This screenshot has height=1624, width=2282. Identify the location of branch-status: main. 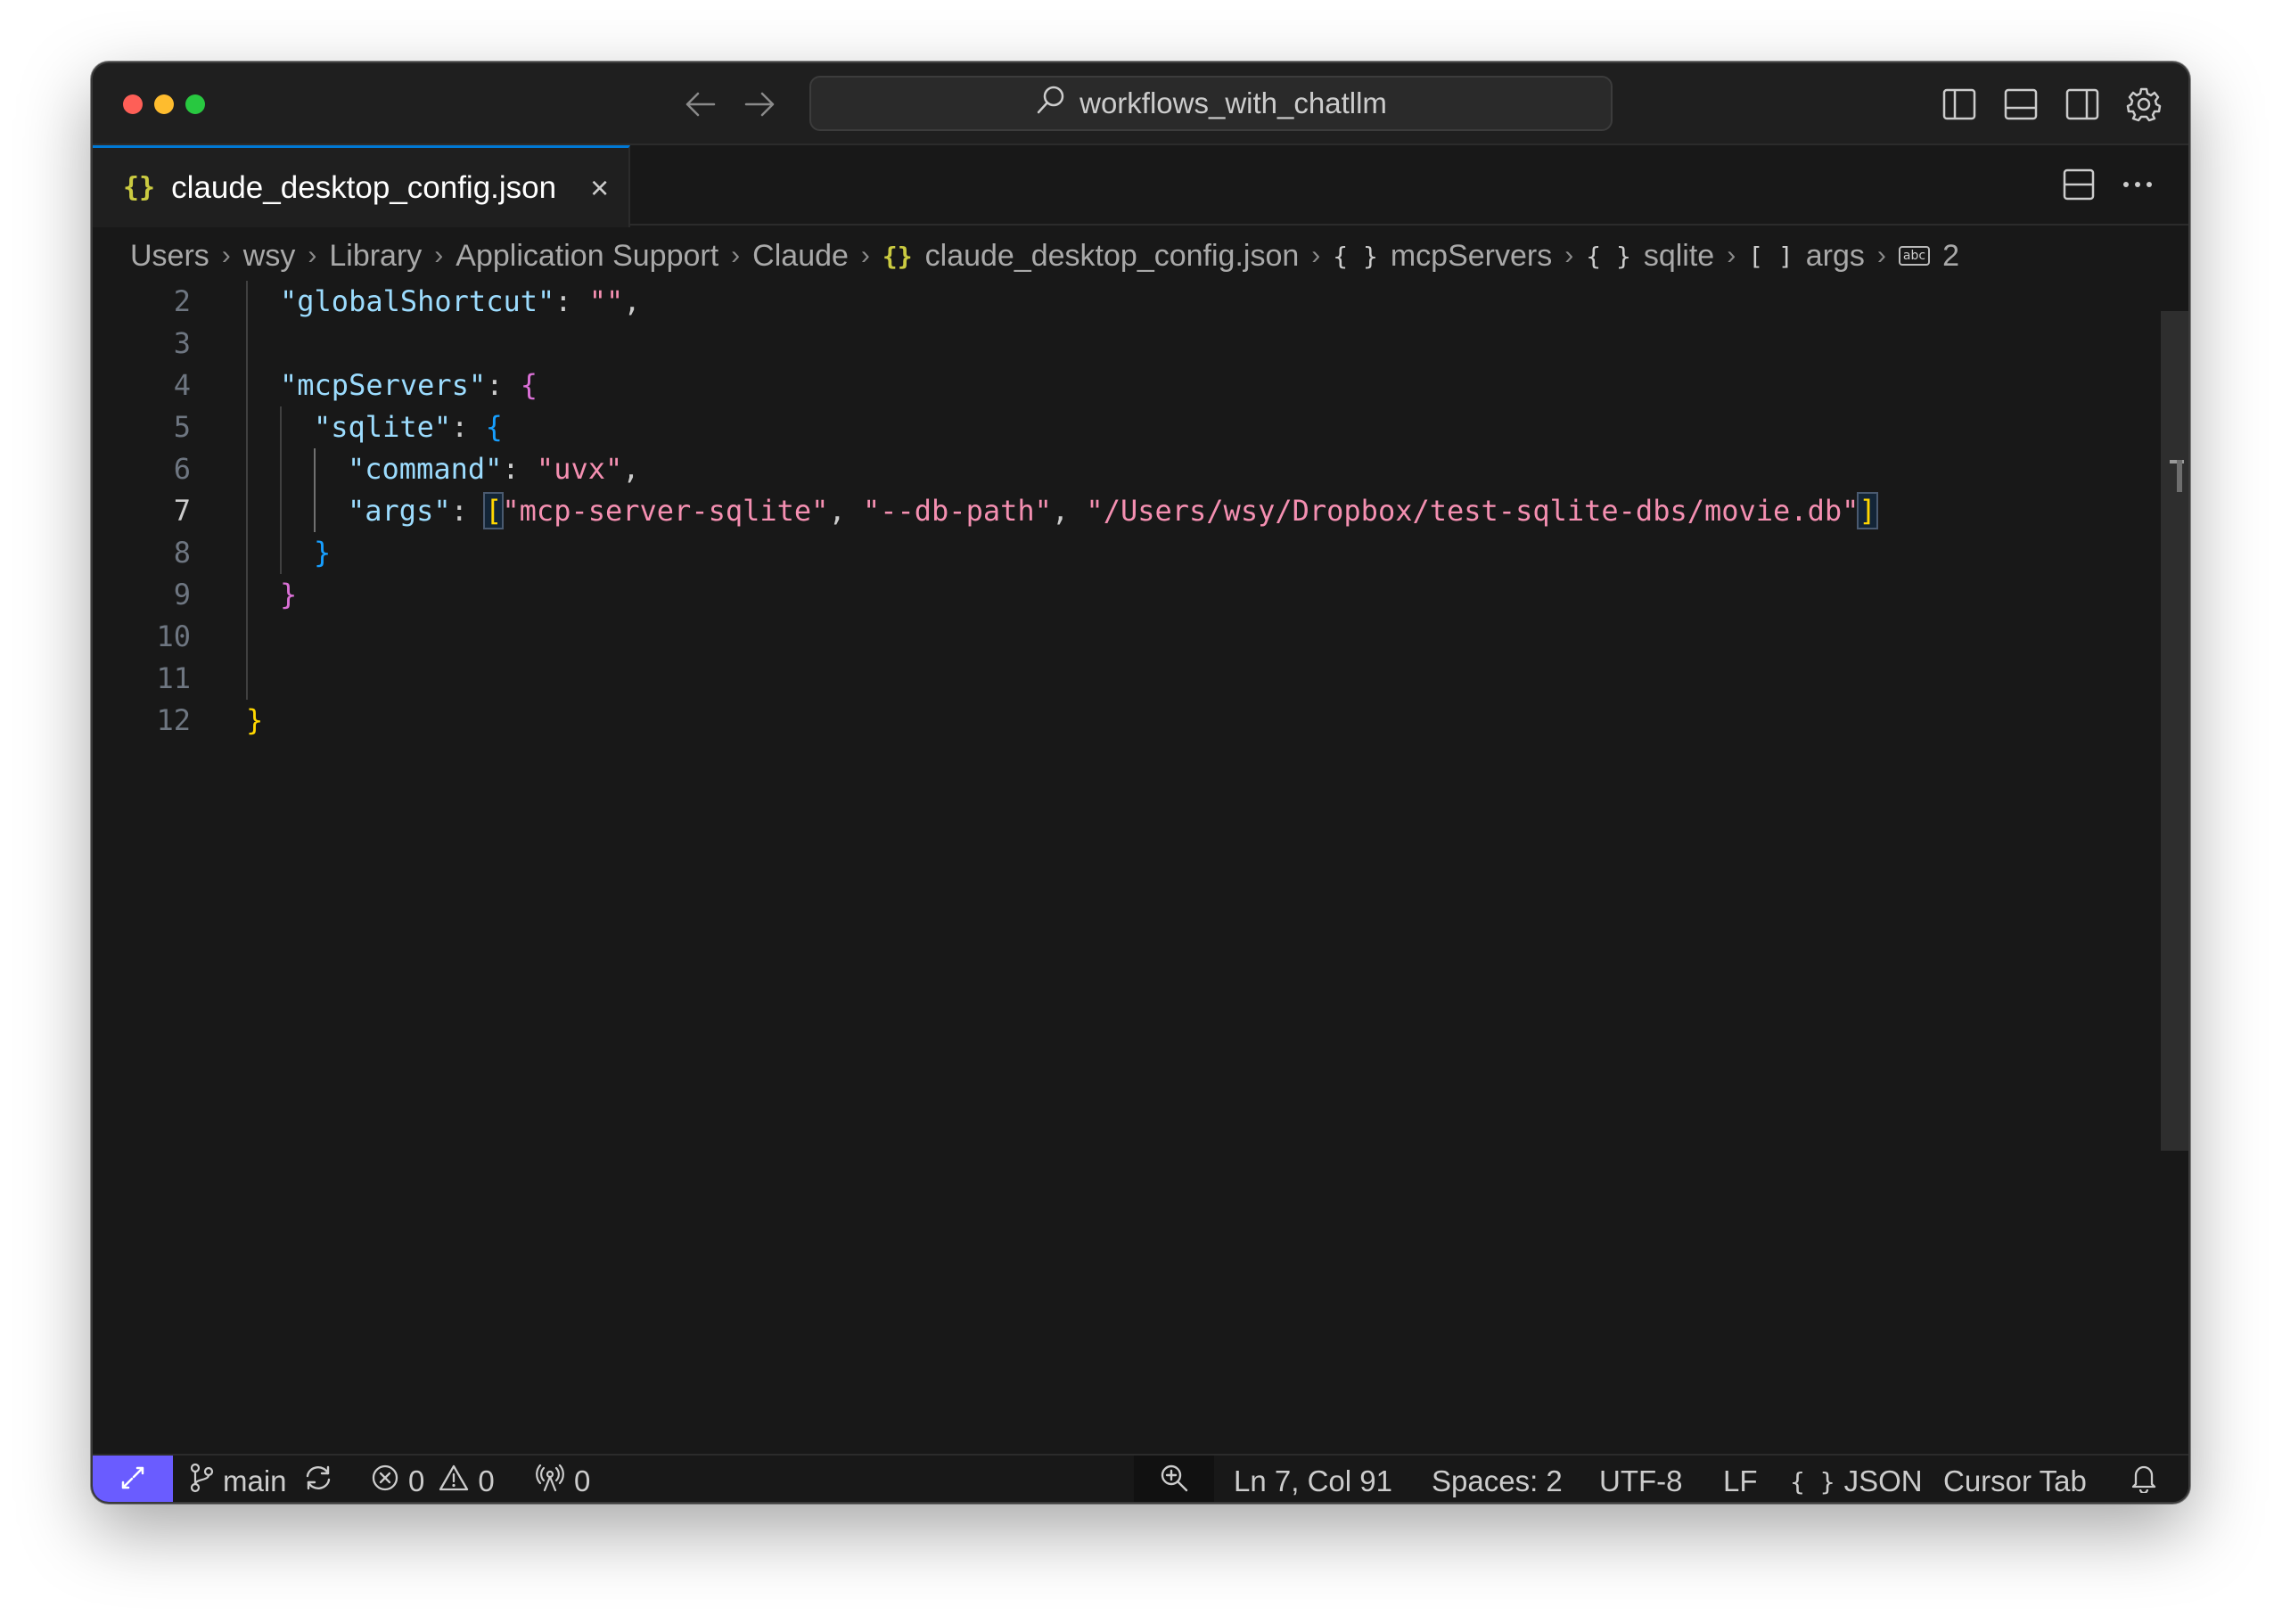
(261, 1479).